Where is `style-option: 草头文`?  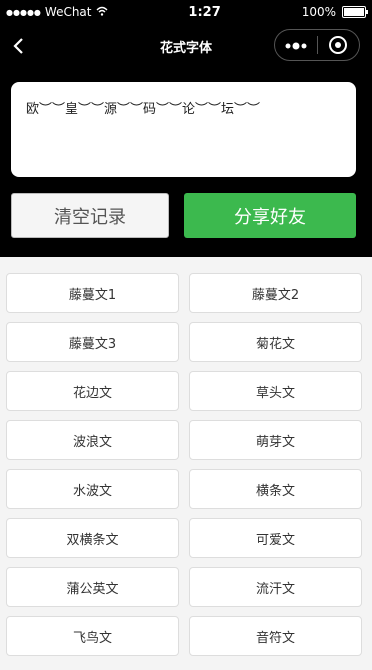
style-option: 草头文 is located at coordinates (275, 391).